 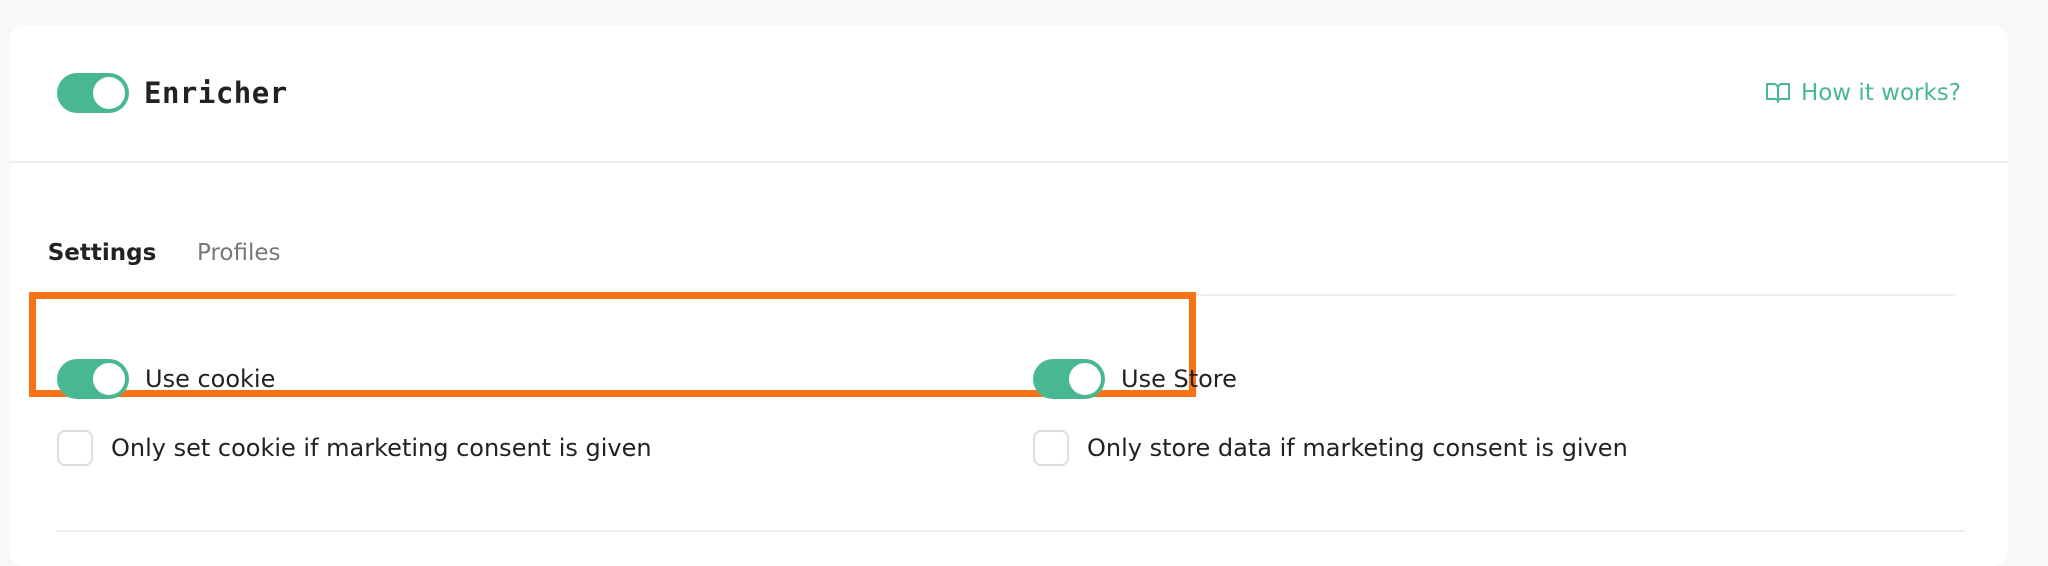 What do you see at coordinates (1880, 93) in the screenshot?
I see `how-it-works-label: How it works?` at bounding box center [1880, 93].